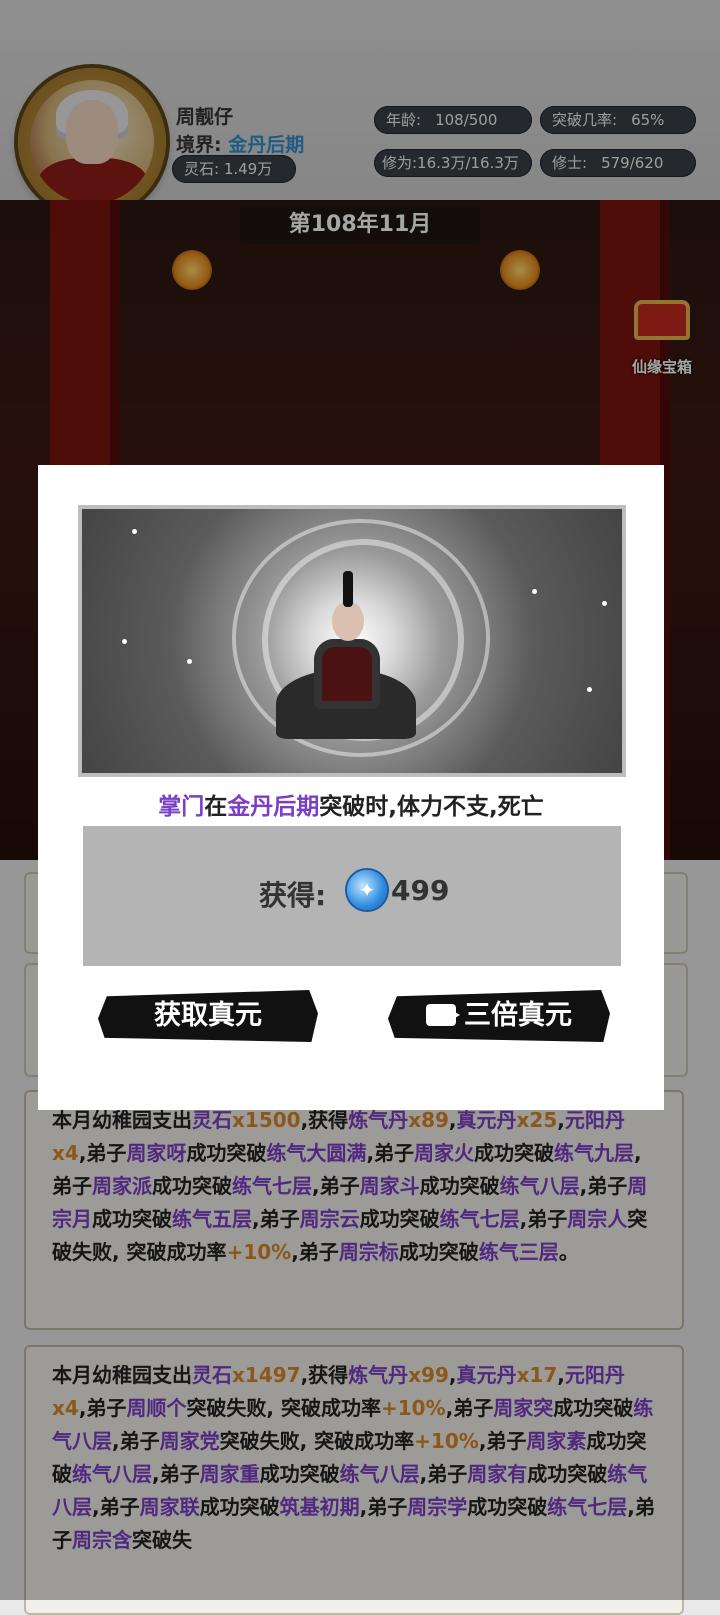 The width and height of the screenshot is (720, 1615). What do you see at coordinates (367, 890) in the screenshot?
I see `true-essence-icon: ✦` at bounding box center [367, 890].